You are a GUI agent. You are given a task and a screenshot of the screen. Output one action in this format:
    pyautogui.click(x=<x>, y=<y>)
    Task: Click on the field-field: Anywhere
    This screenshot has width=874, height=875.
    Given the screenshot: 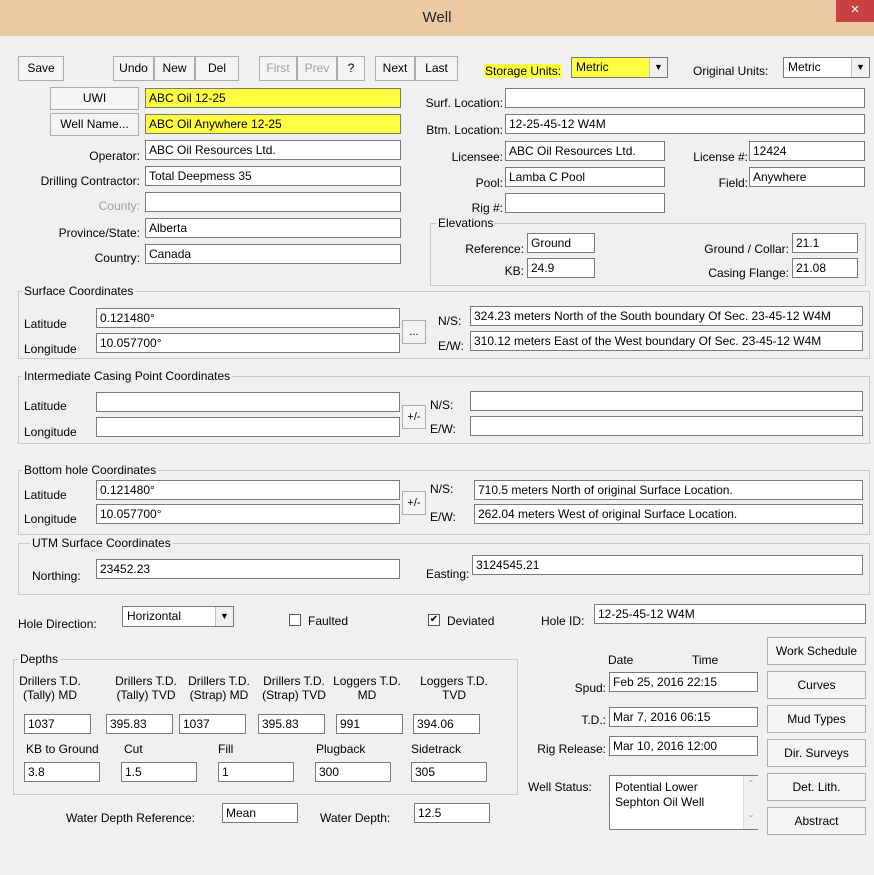 What is the action you would take?
    pyautogui.click(x=807, y=177)
    